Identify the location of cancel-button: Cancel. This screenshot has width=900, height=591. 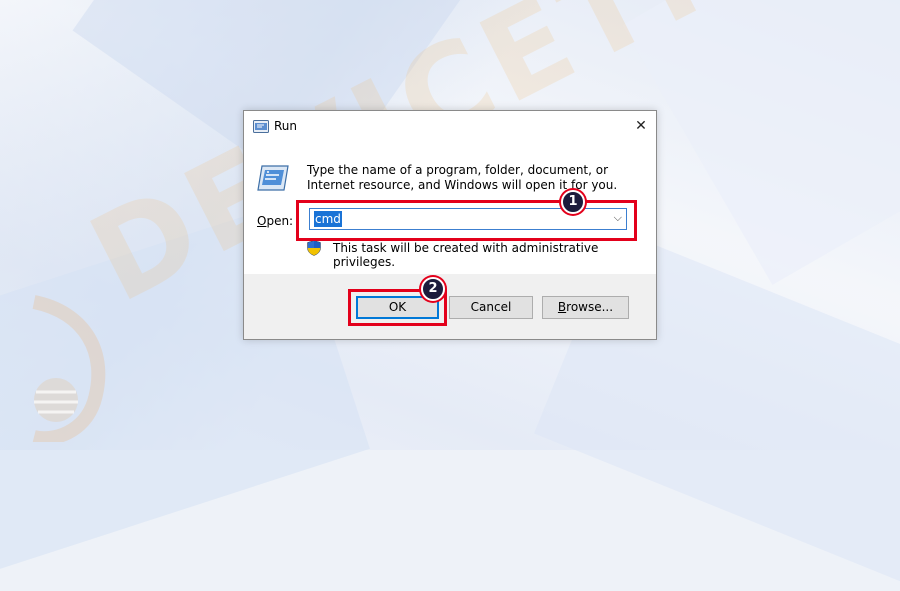
(491, 307).